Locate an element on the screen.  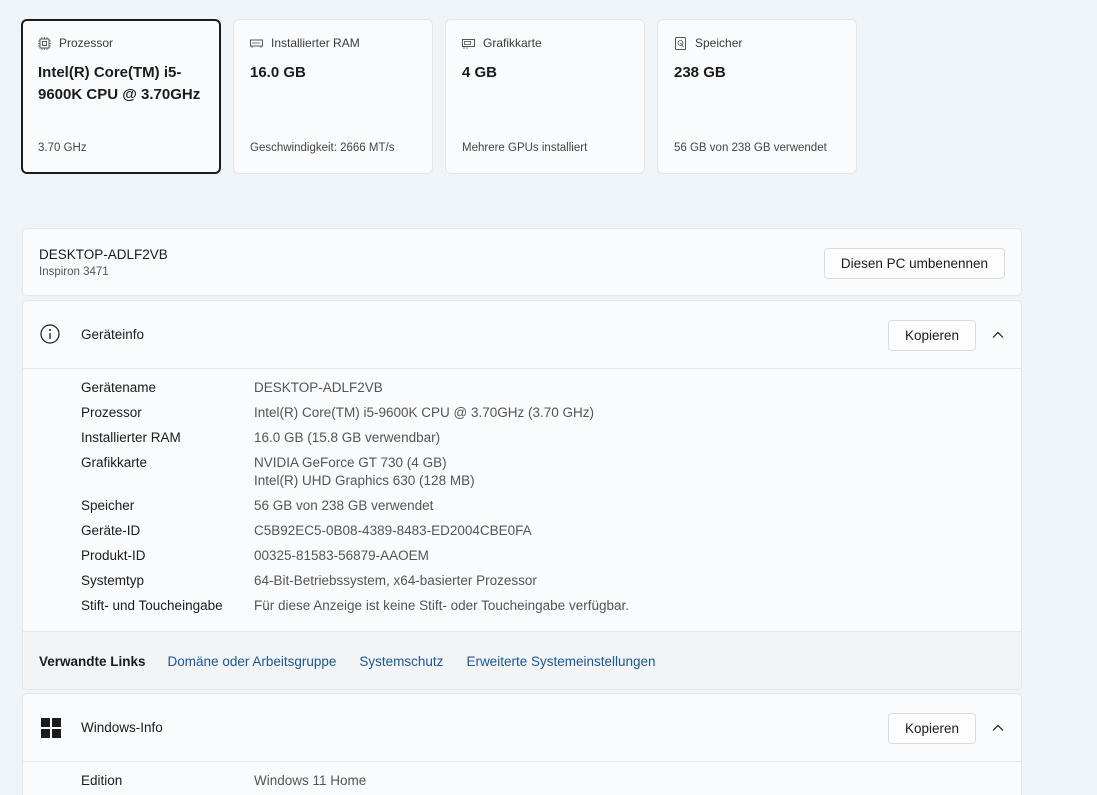
info-key: Edition is located at coordinates (102, 780).